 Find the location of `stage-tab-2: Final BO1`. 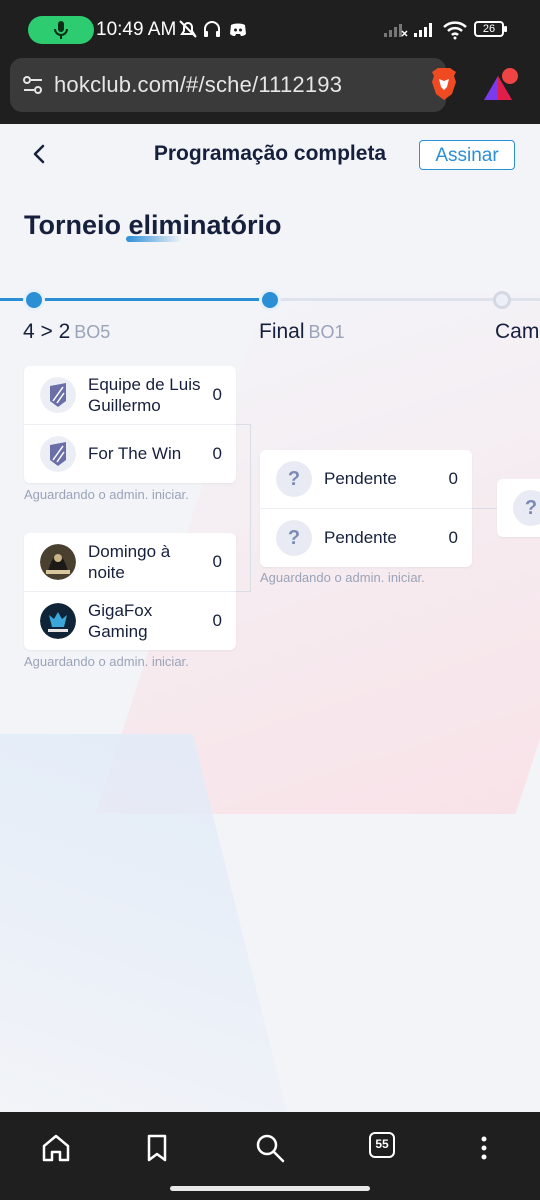

stage-tab-2: Final BO1 is located at coordinates (302, 332).